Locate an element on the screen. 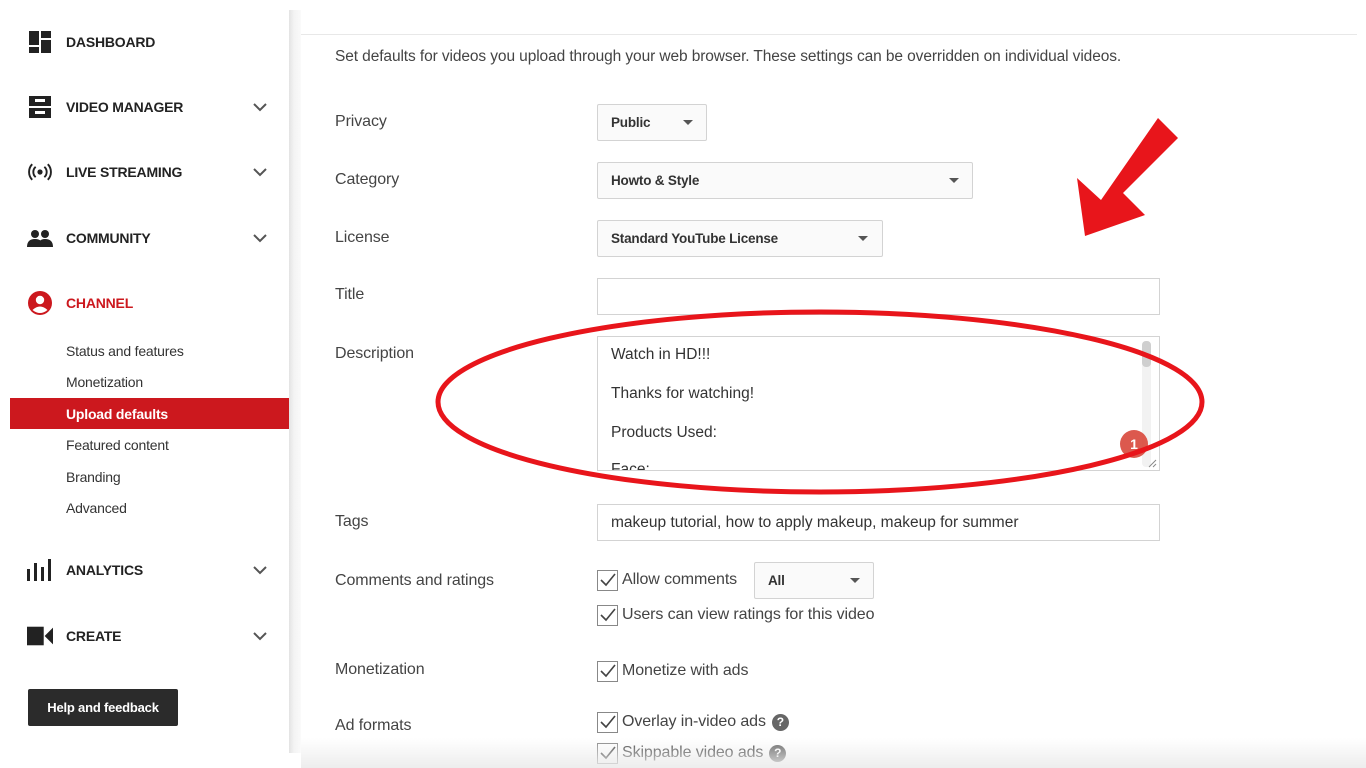  category-label: Category is located at coordinates (367, 179).